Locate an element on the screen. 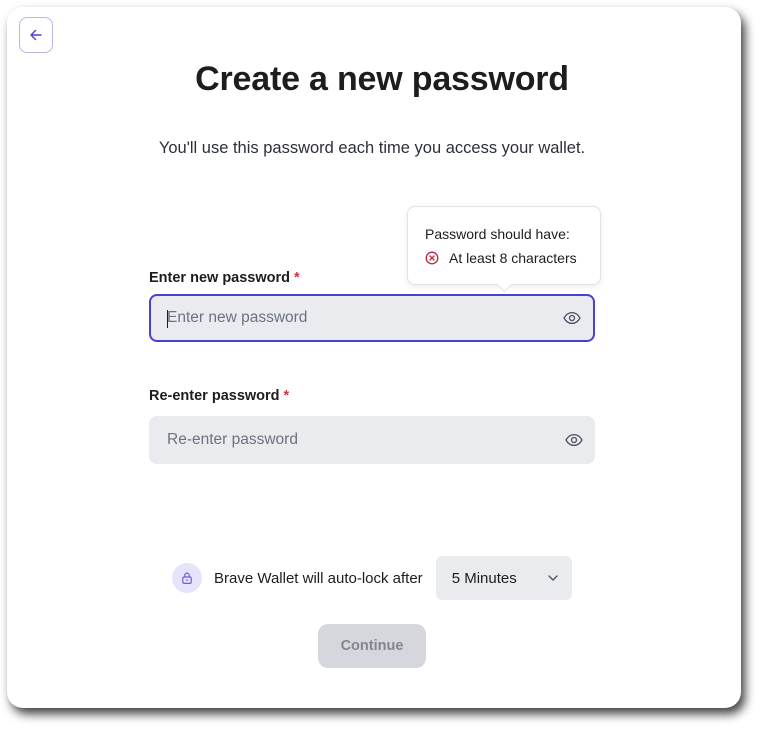 This screenshot has height=731, width=764. new-password-label: Enter new password * is located at coordinates (224, 278).